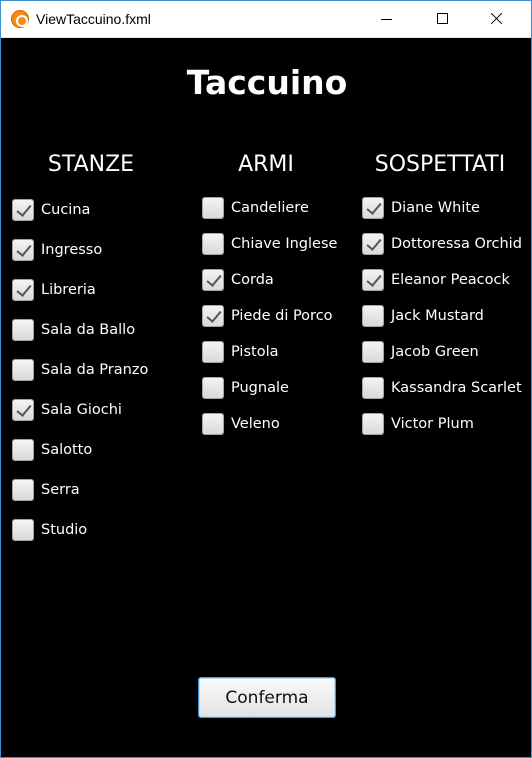 This screenshot has height=758, width=532. I want to click on checkbox-label: Sala Giochi, so click(81, 410).